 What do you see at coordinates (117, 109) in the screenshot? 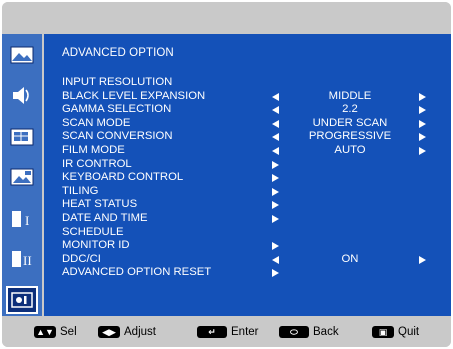
I see `menu-row-label: GAMMA SELECTION` at bounding box center [117, 109].